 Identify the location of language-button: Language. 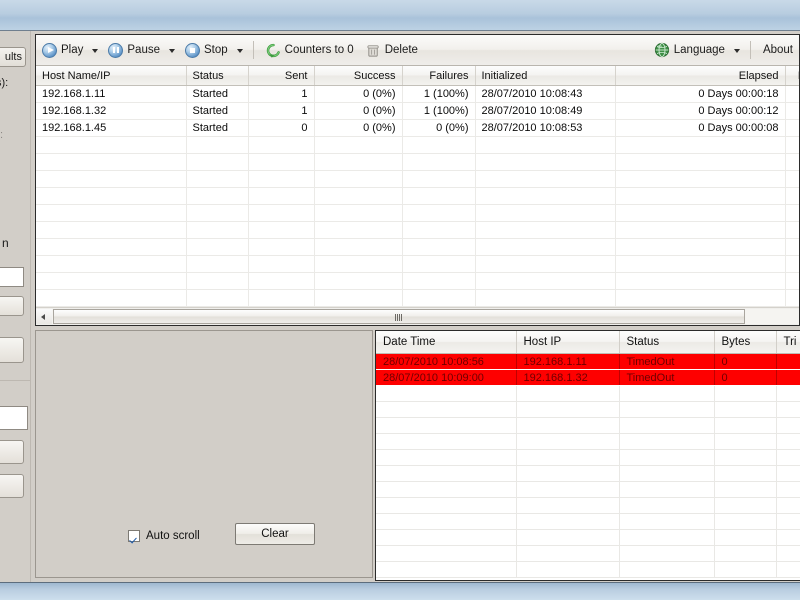
(689, 50).